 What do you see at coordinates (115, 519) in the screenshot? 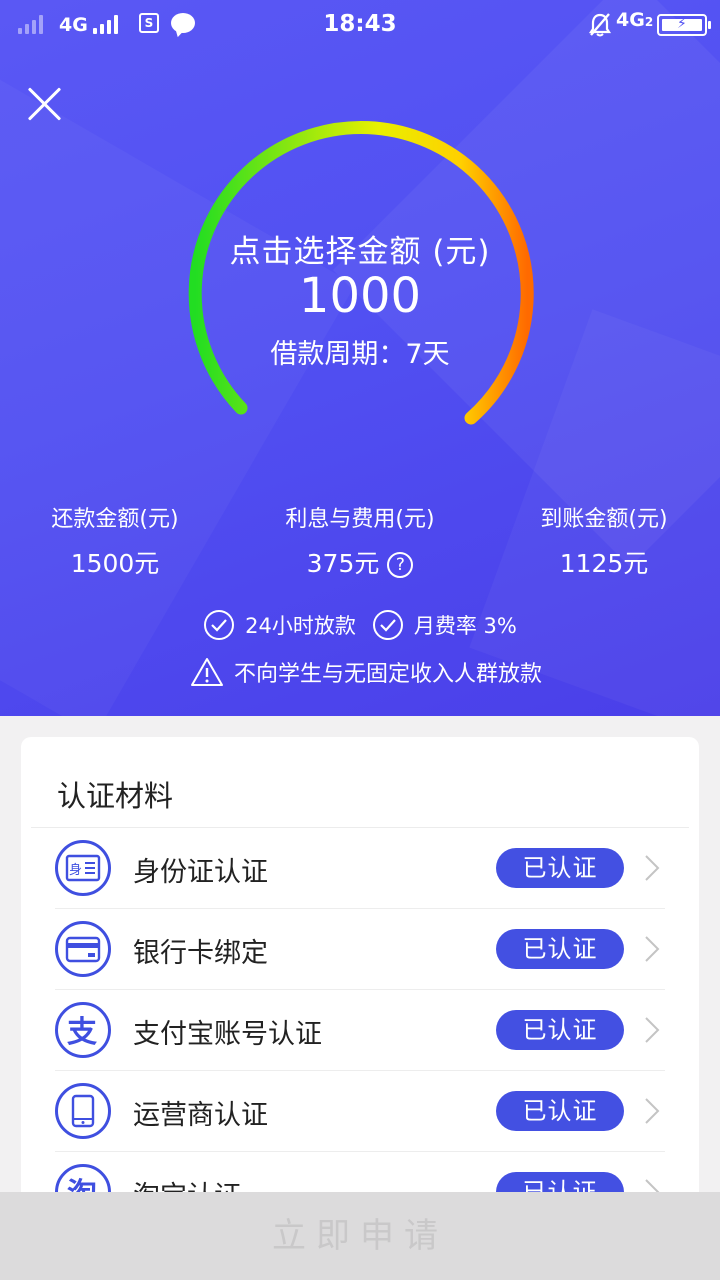
I see `stat-label: 还款金额(元)` at bounding box center [115, 519].